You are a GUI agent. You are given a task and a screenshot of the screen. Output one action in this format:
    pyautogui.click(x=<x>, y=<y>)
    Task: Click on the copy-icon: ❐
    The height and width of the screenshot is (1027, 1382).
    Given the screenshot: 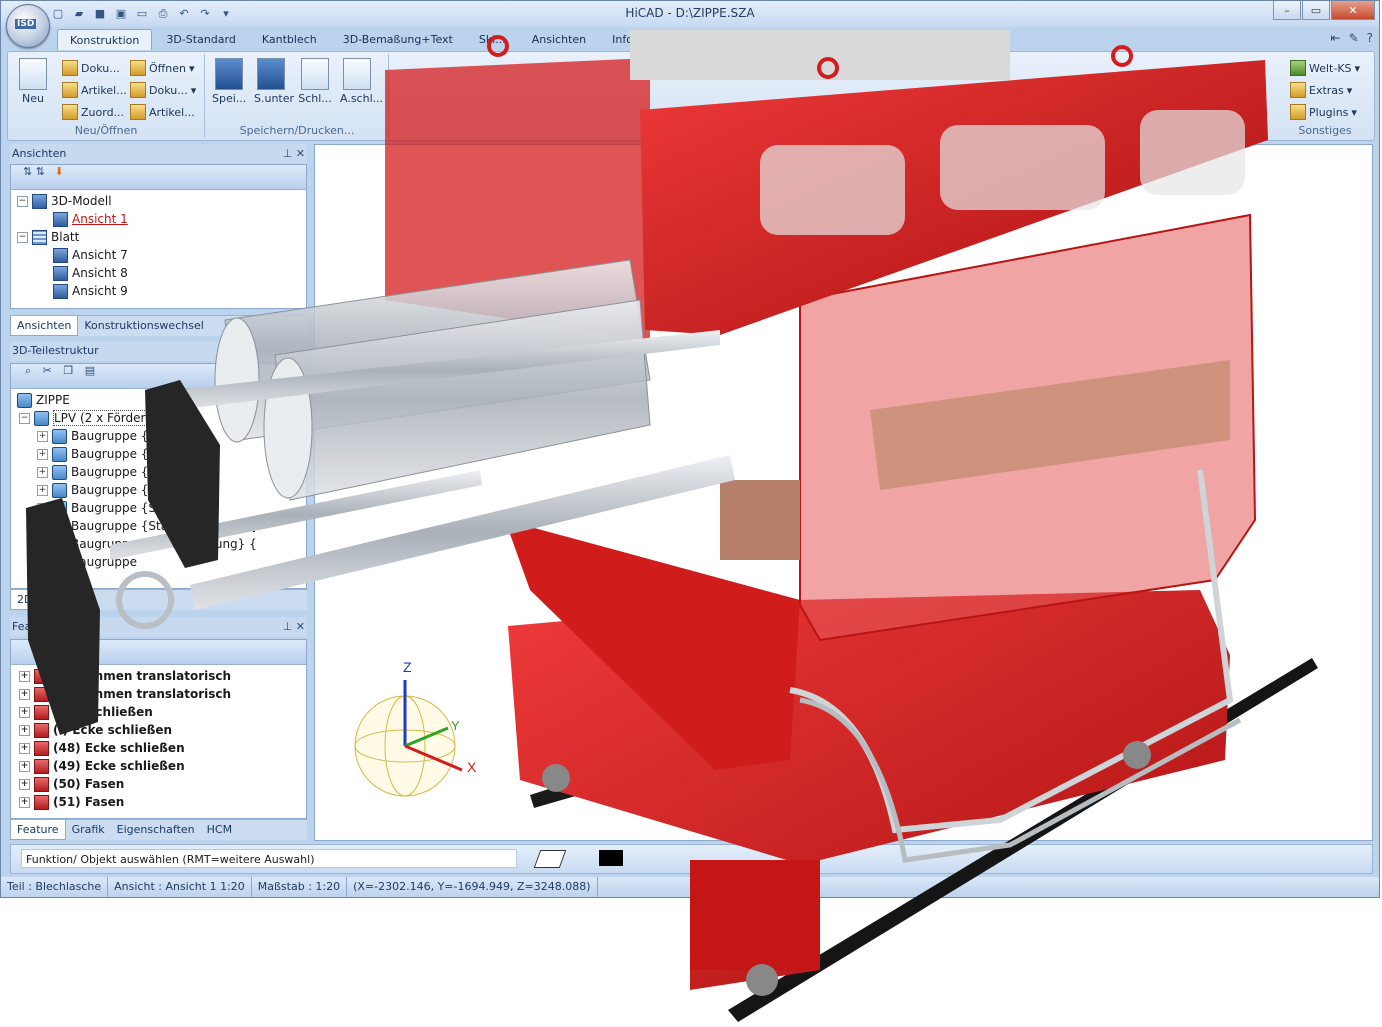 What is the action you would take?
    pyautogui.click(x=68, y=370)
    